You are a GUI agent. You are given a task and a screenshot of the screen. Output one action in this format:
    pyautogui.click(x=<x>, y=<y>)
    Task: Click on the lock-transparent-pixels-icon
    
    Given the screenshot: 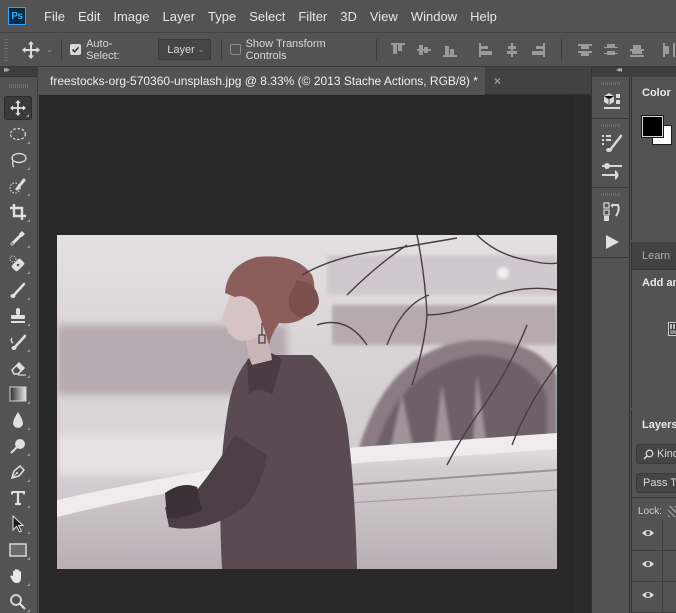 What is the action you would take?
    pyautogui.click(x=672, y=511)
    